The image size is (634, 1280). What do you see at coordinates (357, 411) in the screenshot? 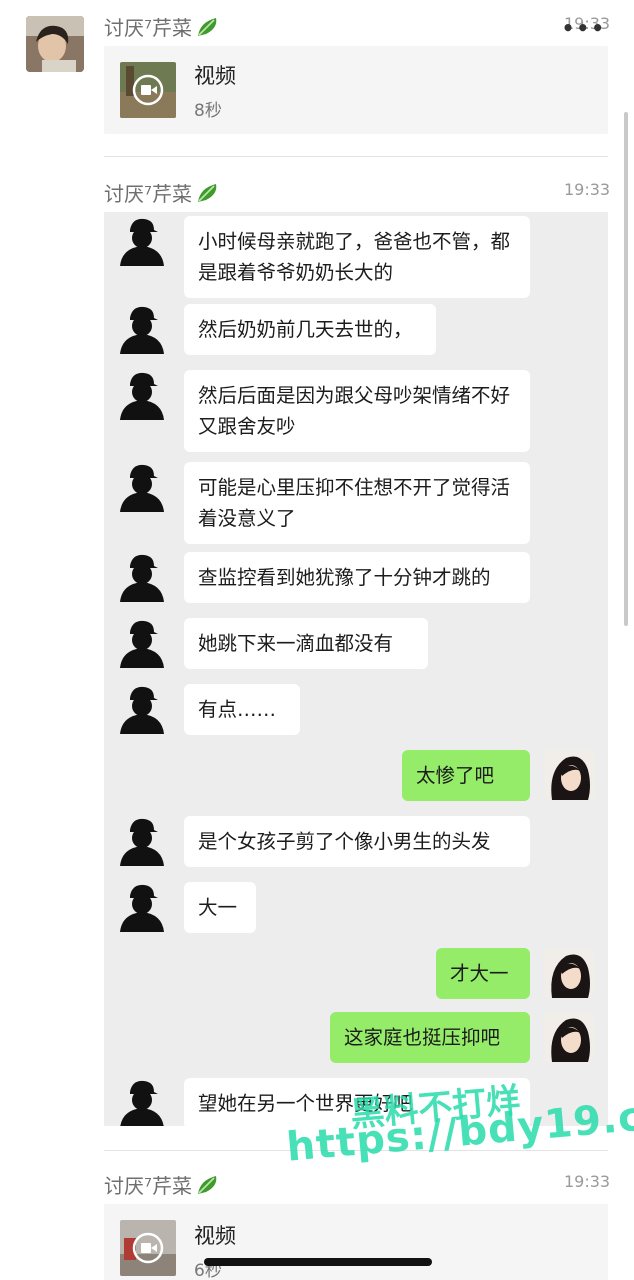
I see `message-bubble-received: 然后后面是因为跟父母吵架情绪不好又跟舍友吵` at bounding box center [357, 411].